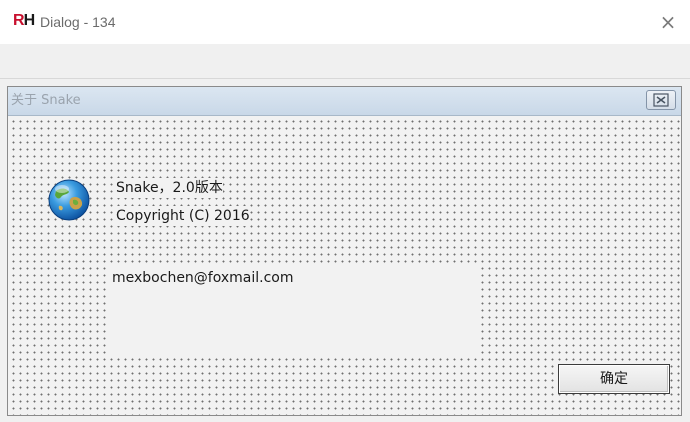 This screenshot has height=422, width=690. I want to click on window-close-button: ×, so click(668, 22).